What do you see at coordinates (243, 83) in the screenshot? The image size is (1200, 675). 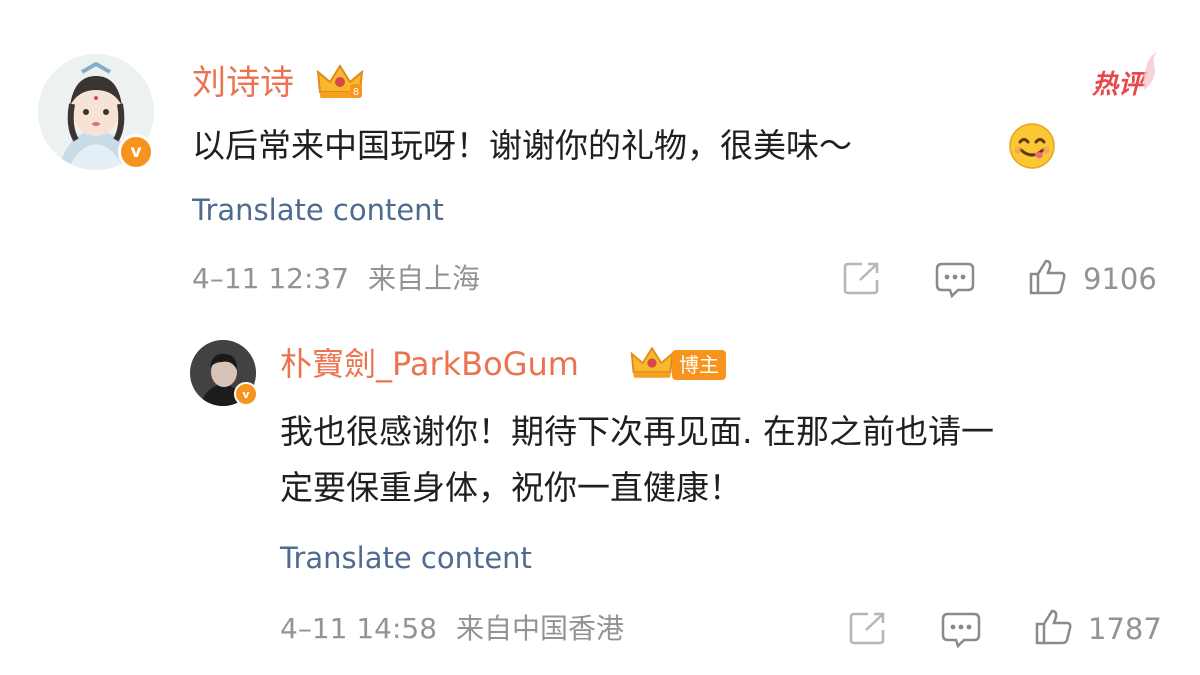 I see `comment-author: 刘诗诗` at bounding box center [243, 83].